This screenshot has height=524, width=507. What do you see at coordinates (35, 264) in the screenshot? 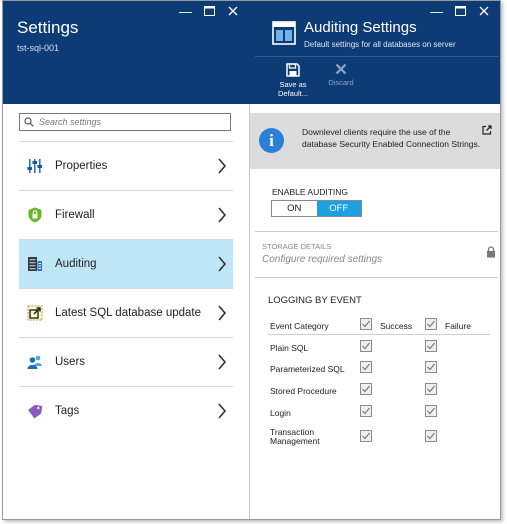
I see `auditing-server-icon` at bounding box center [35, 264].